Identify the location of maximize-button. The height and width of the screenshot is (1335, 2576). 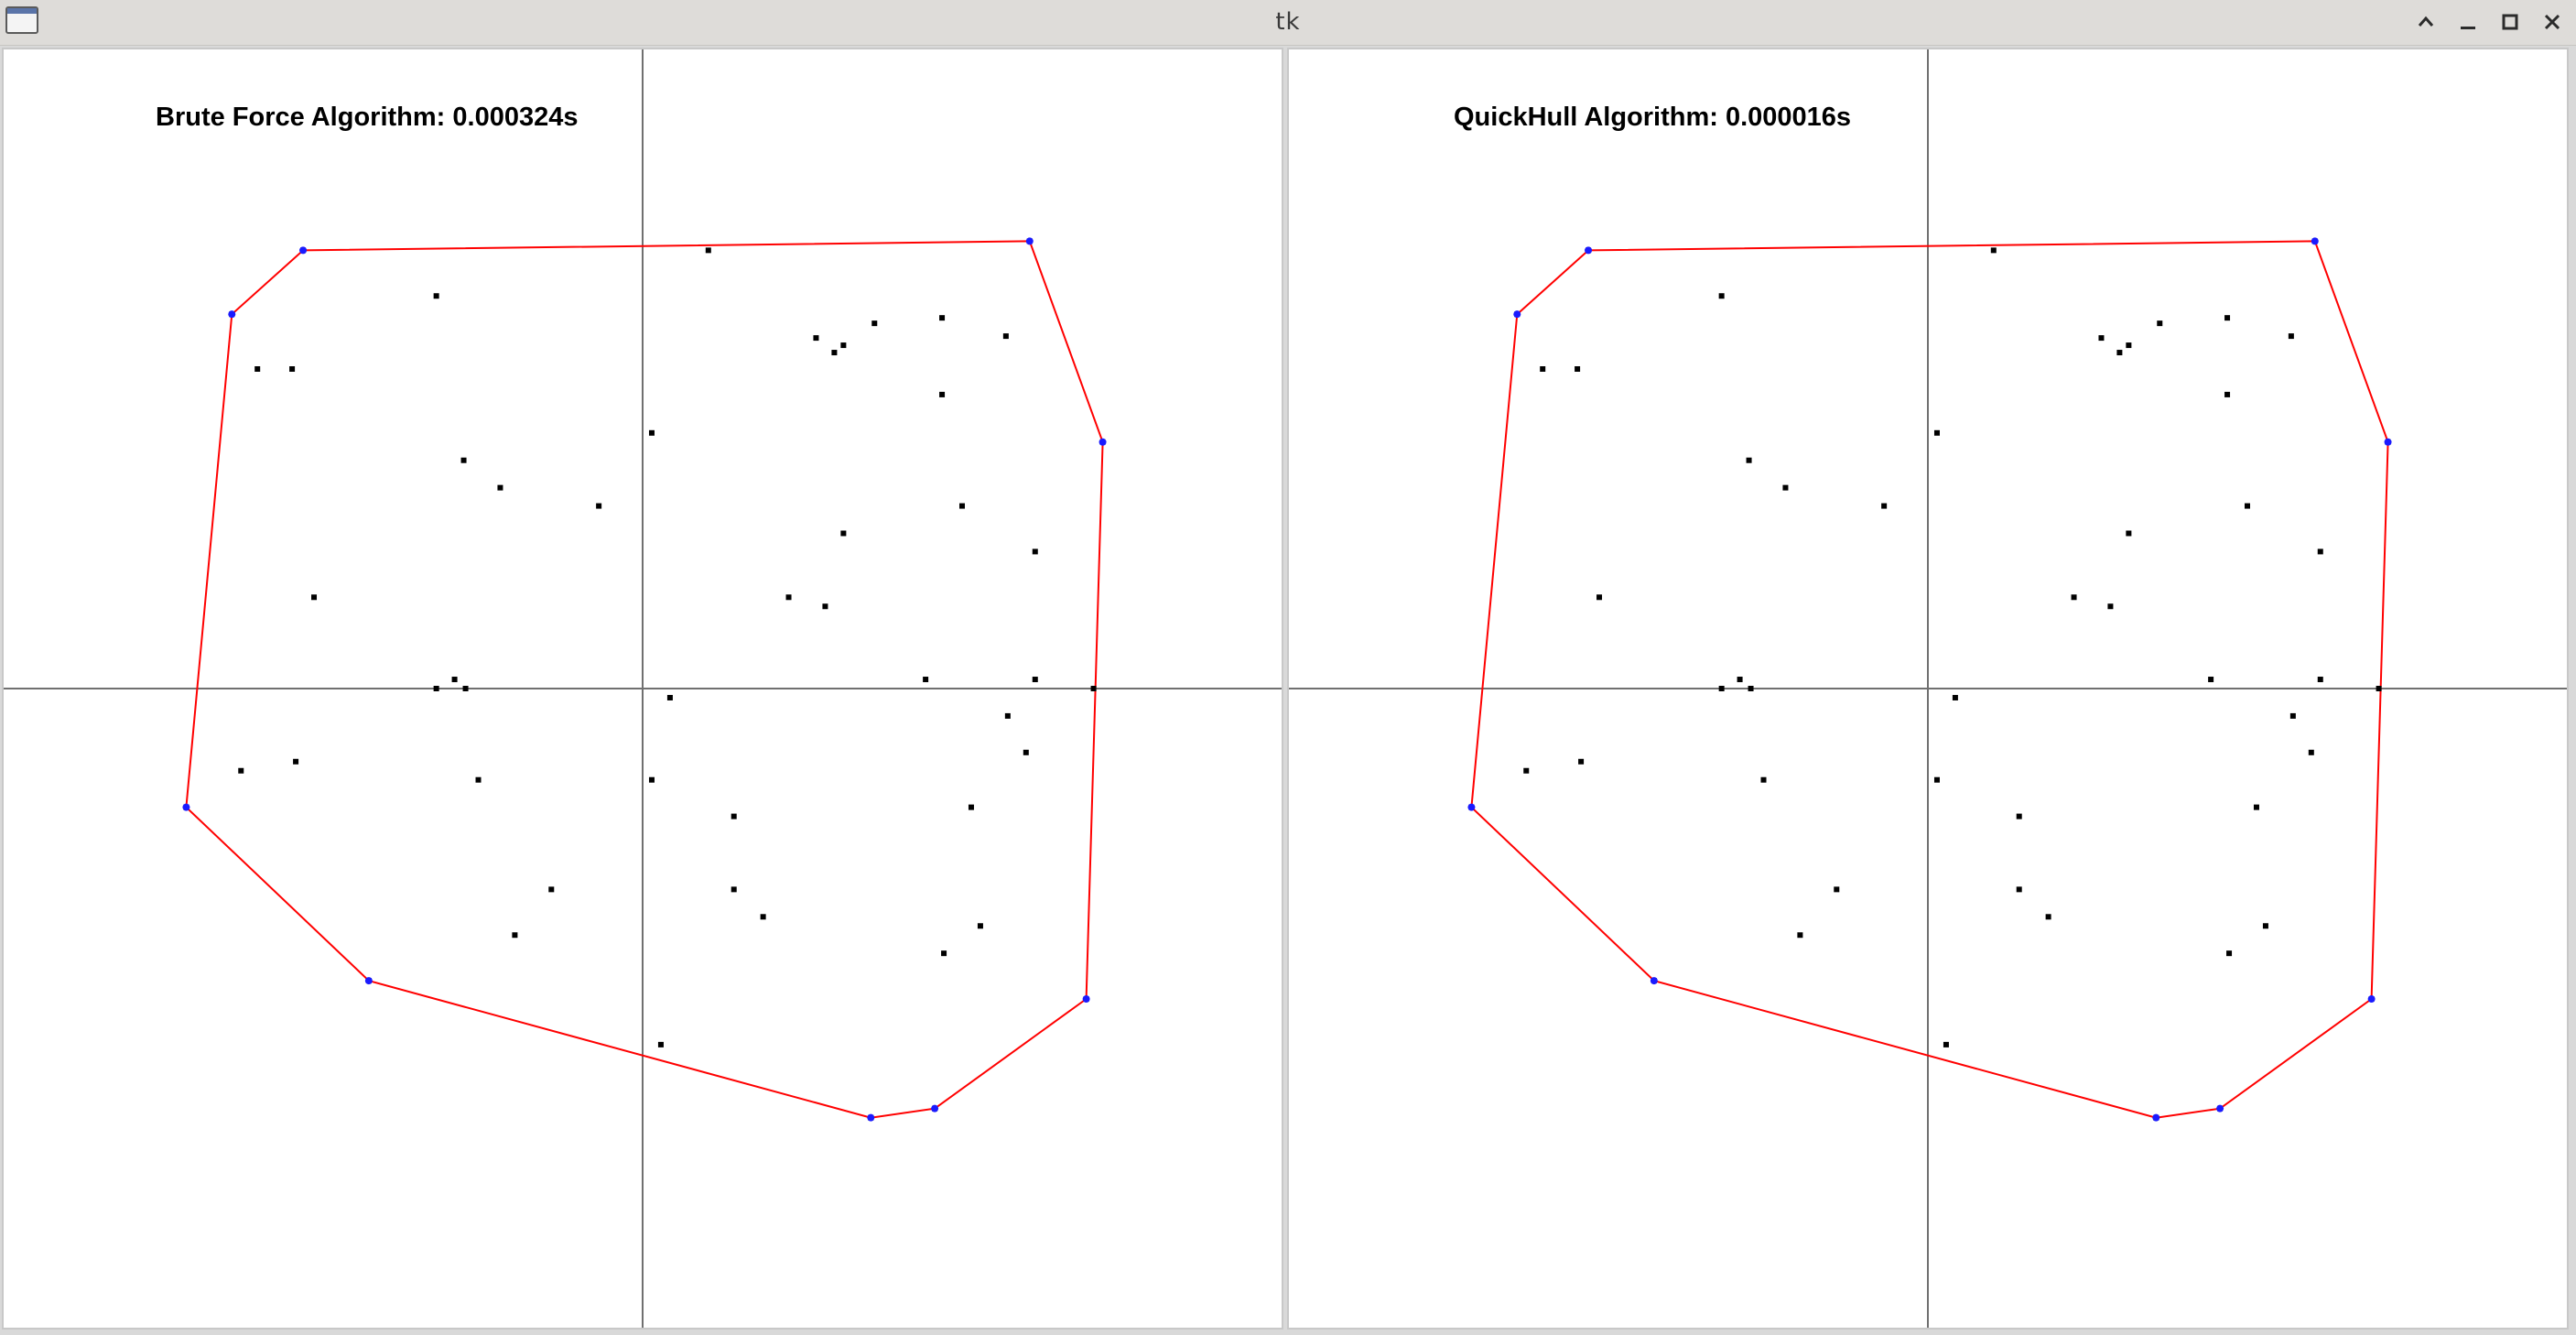
(2511, 21).